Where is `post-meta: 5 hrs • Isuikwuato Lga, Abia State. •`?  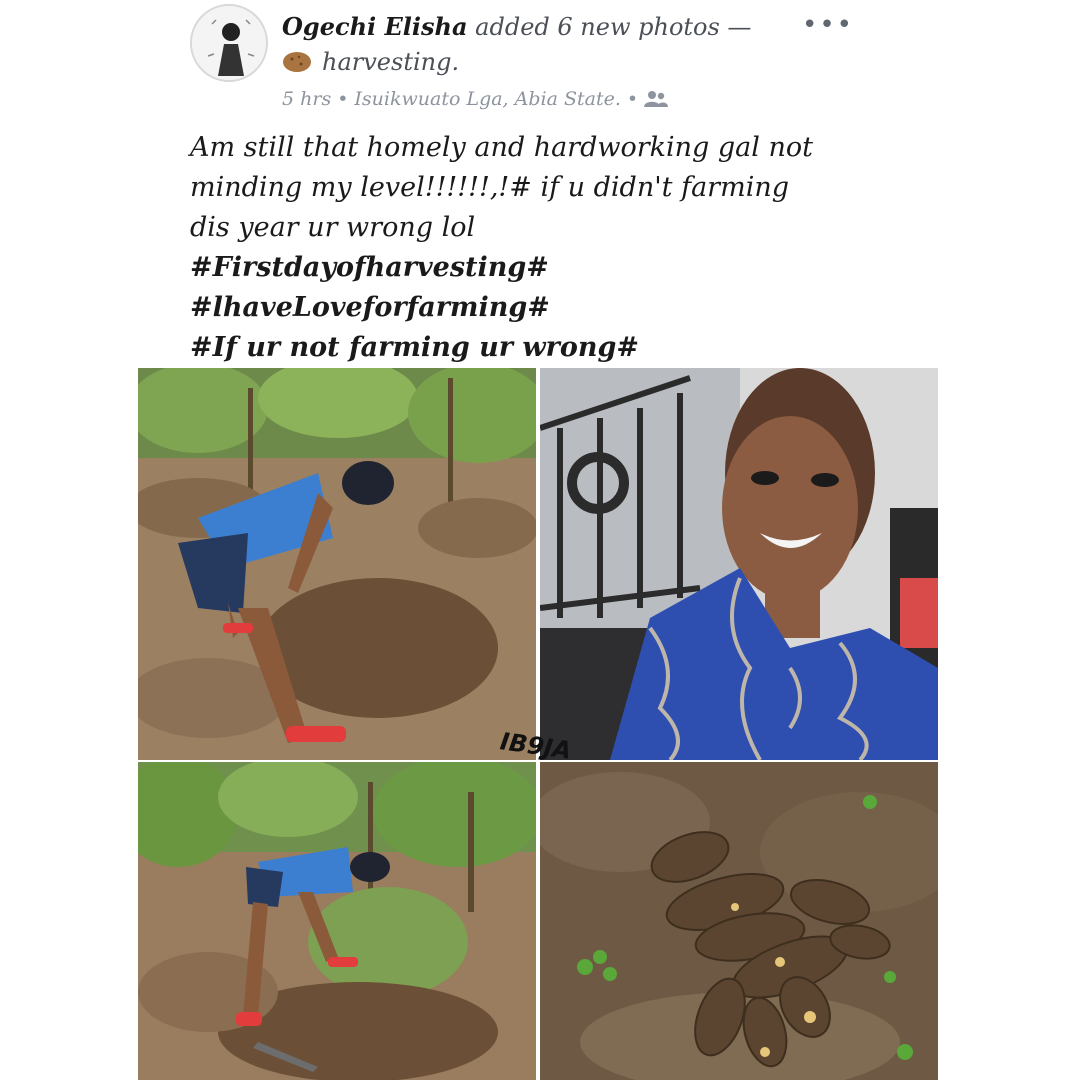 post-meta: 5 hrs • Isuikwuato Lga, Abia State. • is located at coordinates (475, 99).